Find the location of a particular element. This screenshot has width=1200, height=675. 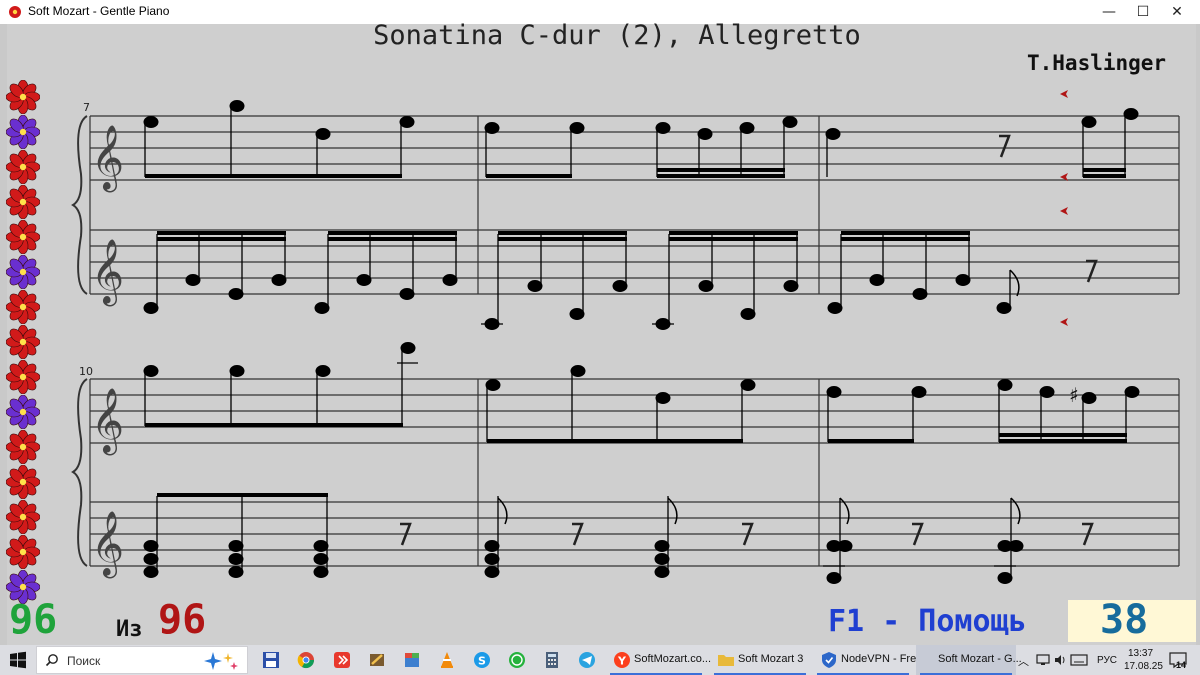

close-button: ✕ is located at coordinates (1177, 12).